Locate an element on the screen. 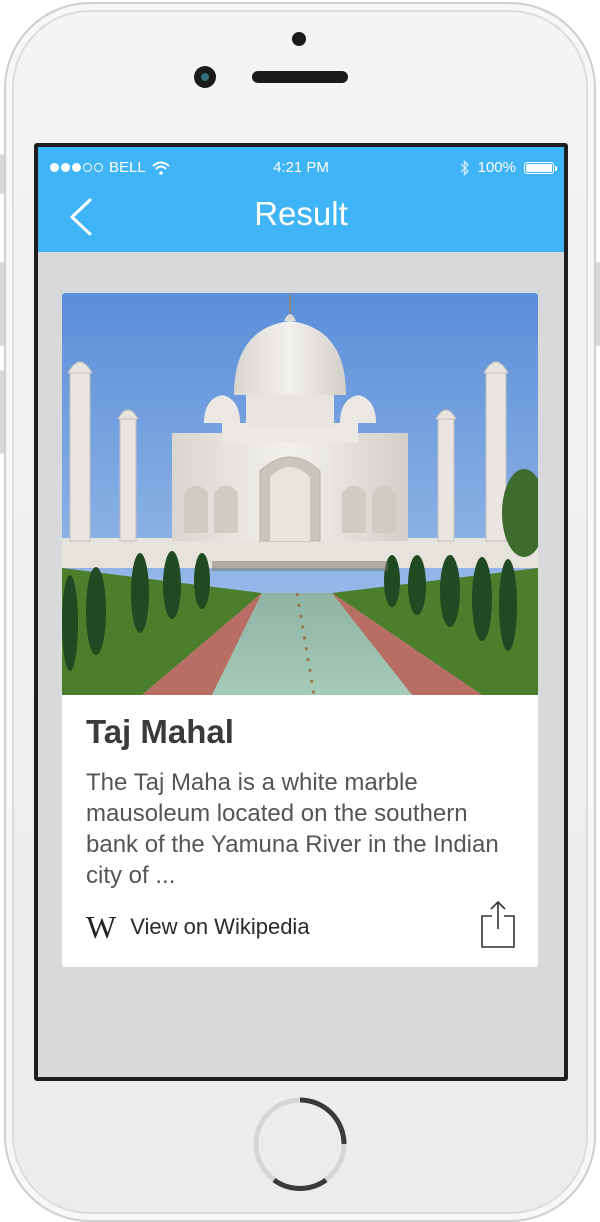 The image size is (600, 1222). wikipedia-icon: W is located at coordinates (101, 927).